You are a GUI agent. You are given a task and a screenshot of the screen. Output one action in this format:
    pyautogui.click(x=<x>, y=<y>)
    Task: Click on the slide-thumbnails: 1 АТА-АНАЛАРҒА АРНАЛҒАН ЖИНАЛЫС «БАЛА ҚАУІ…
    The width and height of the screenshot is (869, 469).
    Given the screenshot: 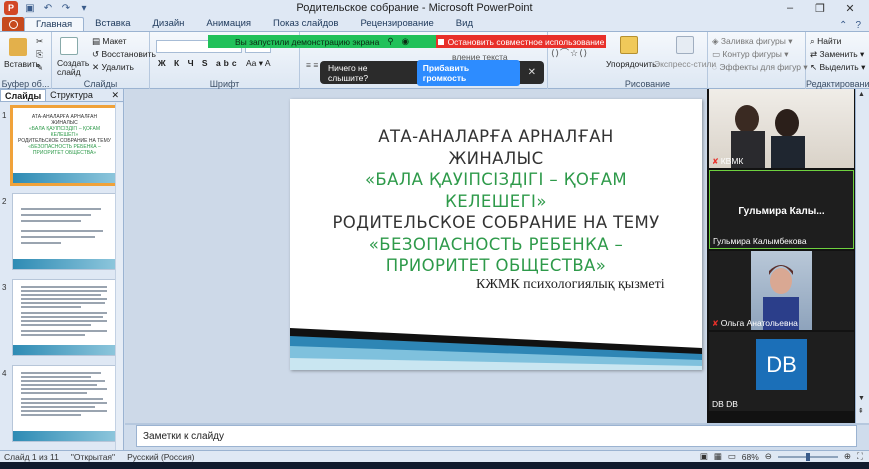 What is the action you would take?
    pyautogui.click(x=61, y=276)
    